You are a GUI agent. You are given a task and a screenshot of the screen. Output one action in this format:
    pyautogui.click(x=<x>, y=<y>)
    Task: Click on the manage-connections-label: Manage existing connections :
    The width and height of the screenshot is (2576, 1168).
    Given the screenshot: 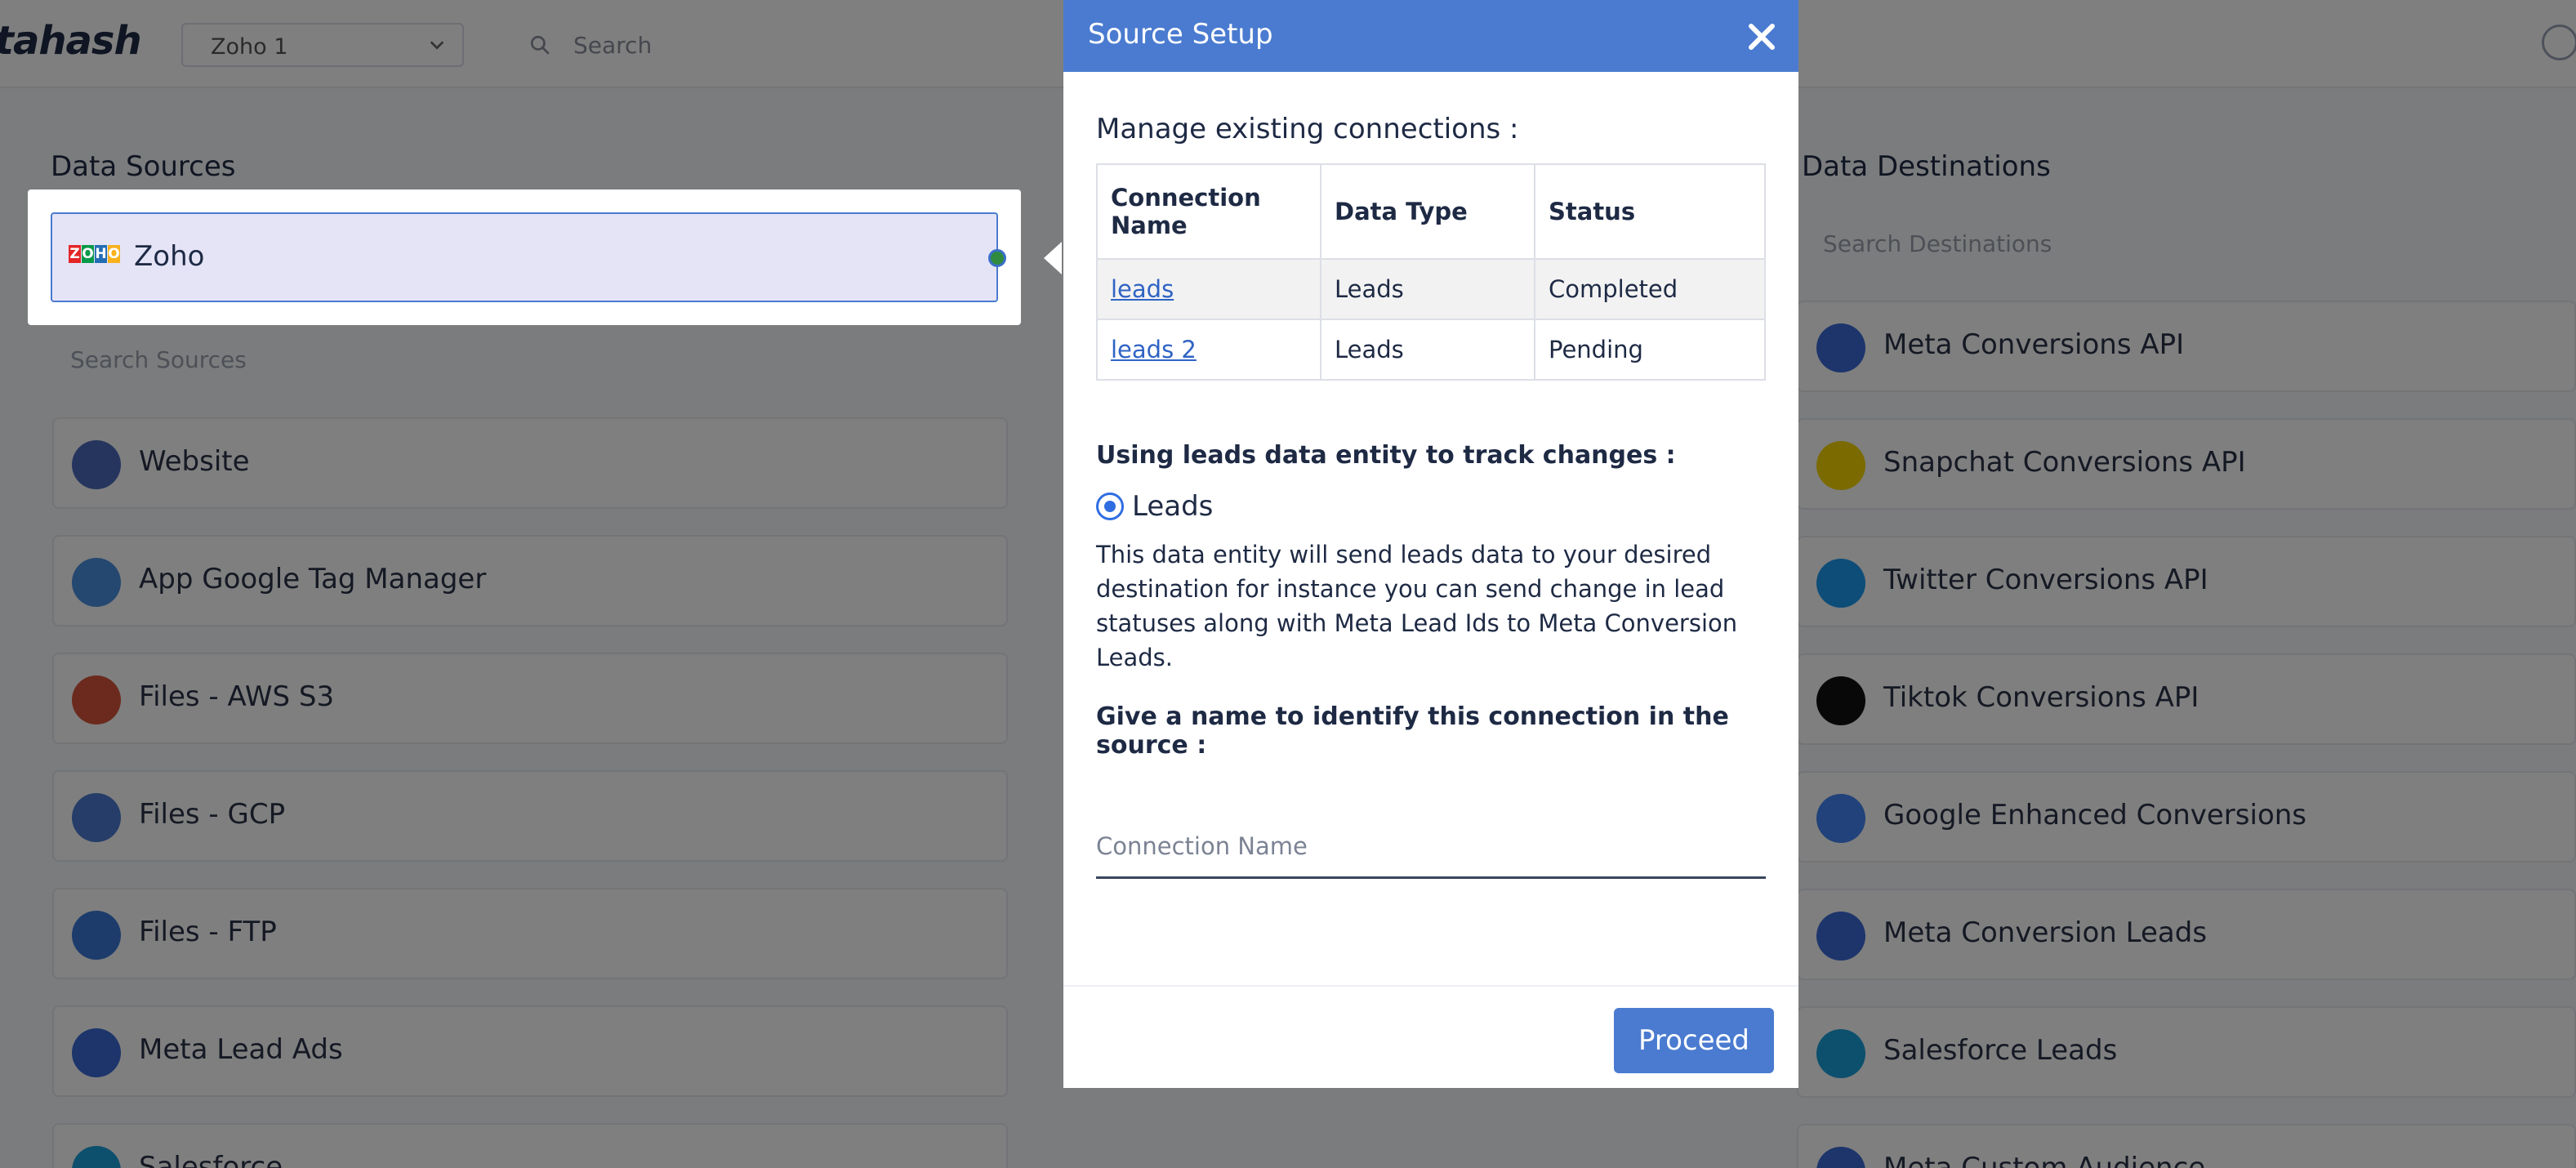 What is the action you would take?
    pyautogui.click(x=1307, y=129)
    